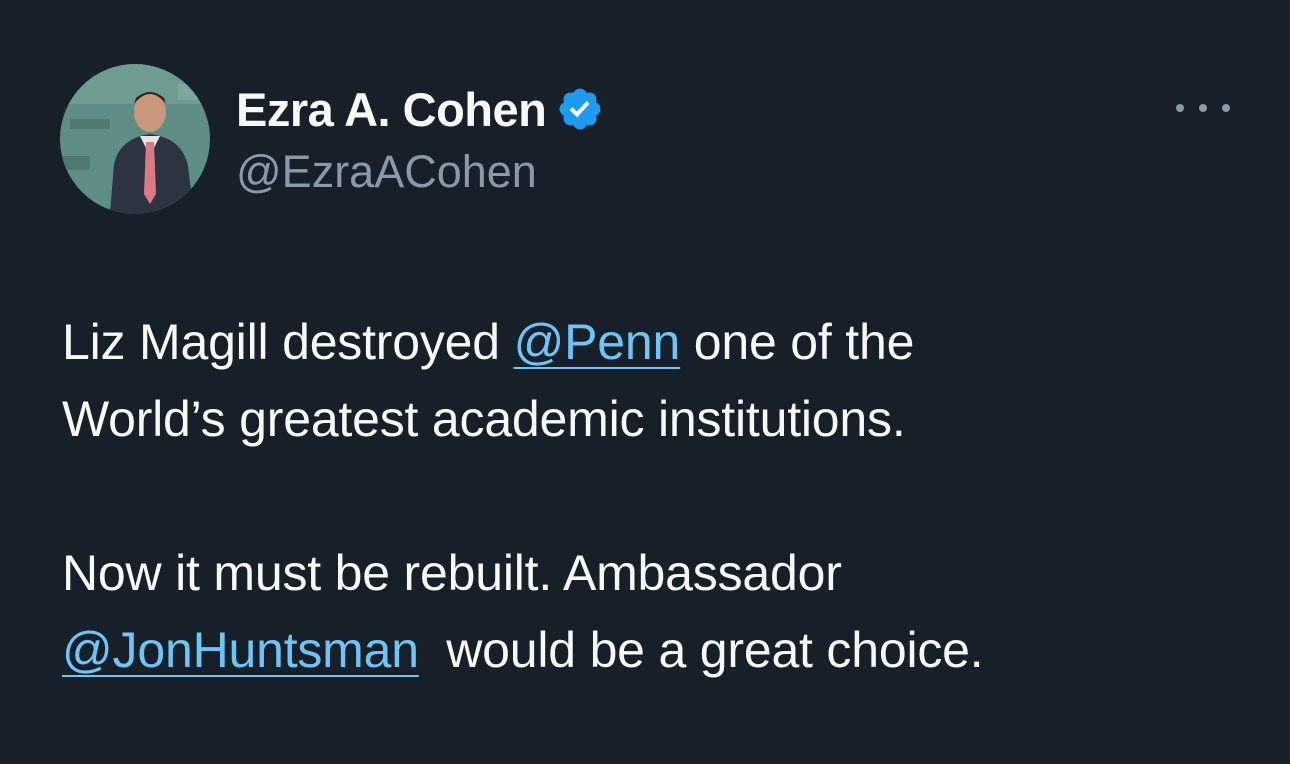  I want to click on name-row: Ezra A. Cohen, so click(420, 109).